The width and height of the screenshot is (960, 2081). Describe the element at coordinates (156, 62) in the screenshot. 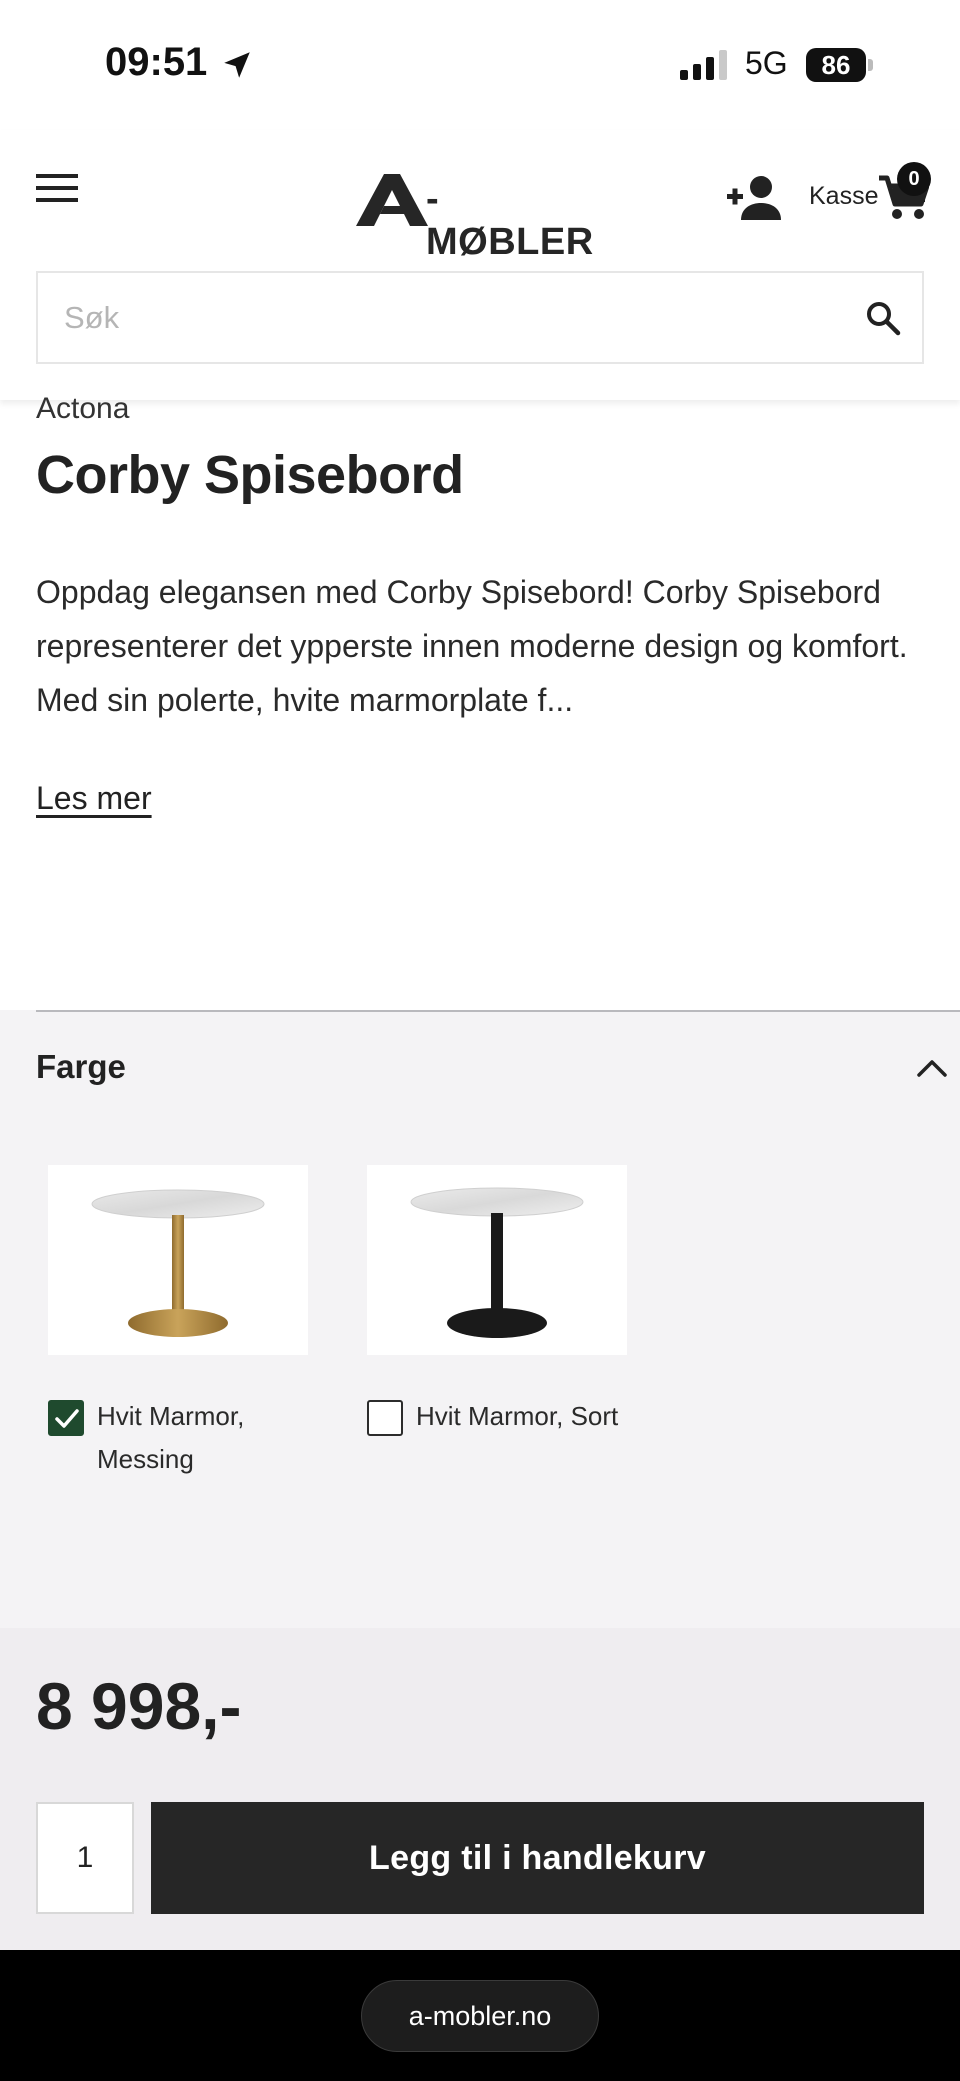

I see `status-time: 09:51` at that location.